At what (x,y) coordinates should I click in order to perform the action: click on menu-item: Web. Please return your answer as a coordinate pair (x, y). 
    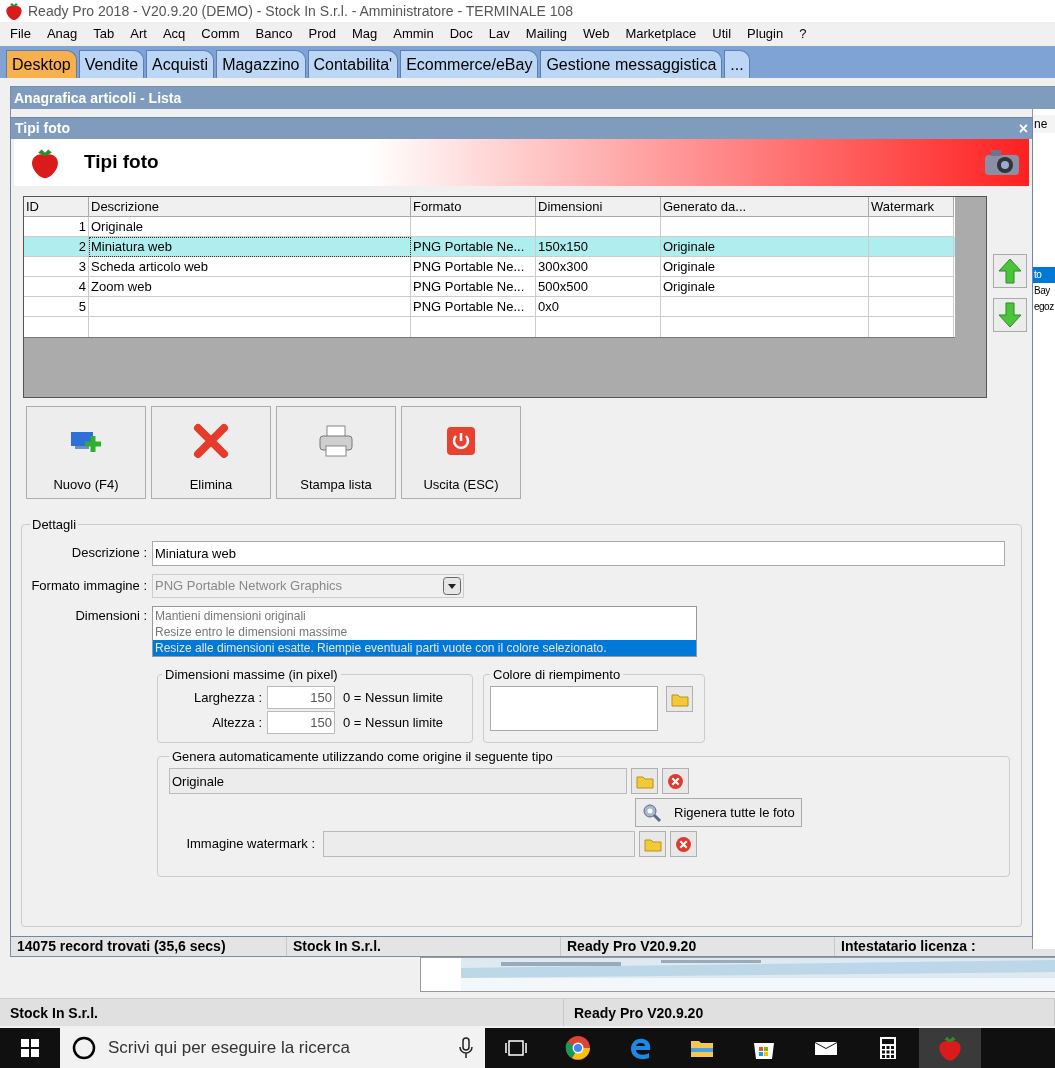
    Looking at the image, I should click on (596, 34).